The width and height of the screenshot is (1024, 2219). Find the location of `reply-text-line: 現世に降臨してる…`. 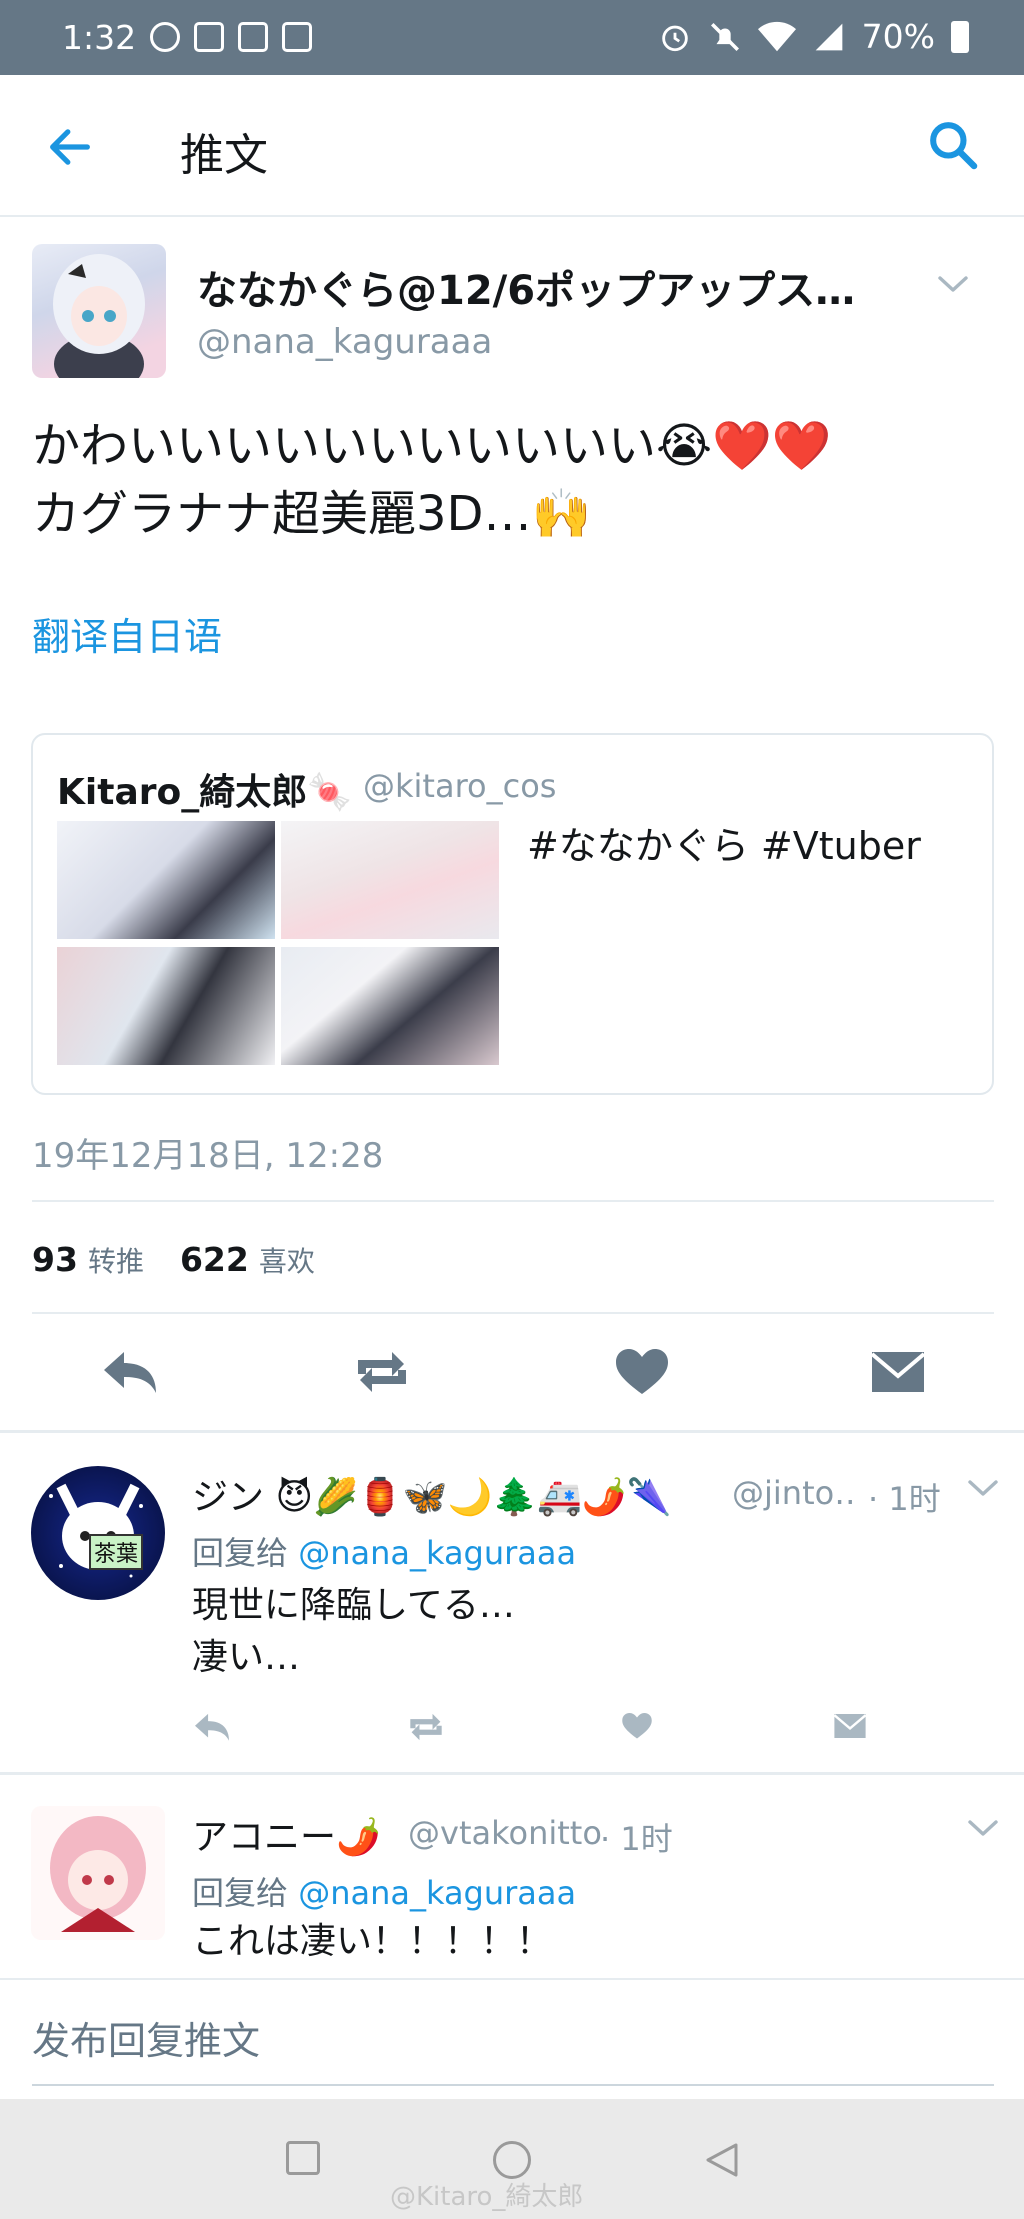

reply-text-line: 現世に降臨してる… is located at coordinates (353, 1605).